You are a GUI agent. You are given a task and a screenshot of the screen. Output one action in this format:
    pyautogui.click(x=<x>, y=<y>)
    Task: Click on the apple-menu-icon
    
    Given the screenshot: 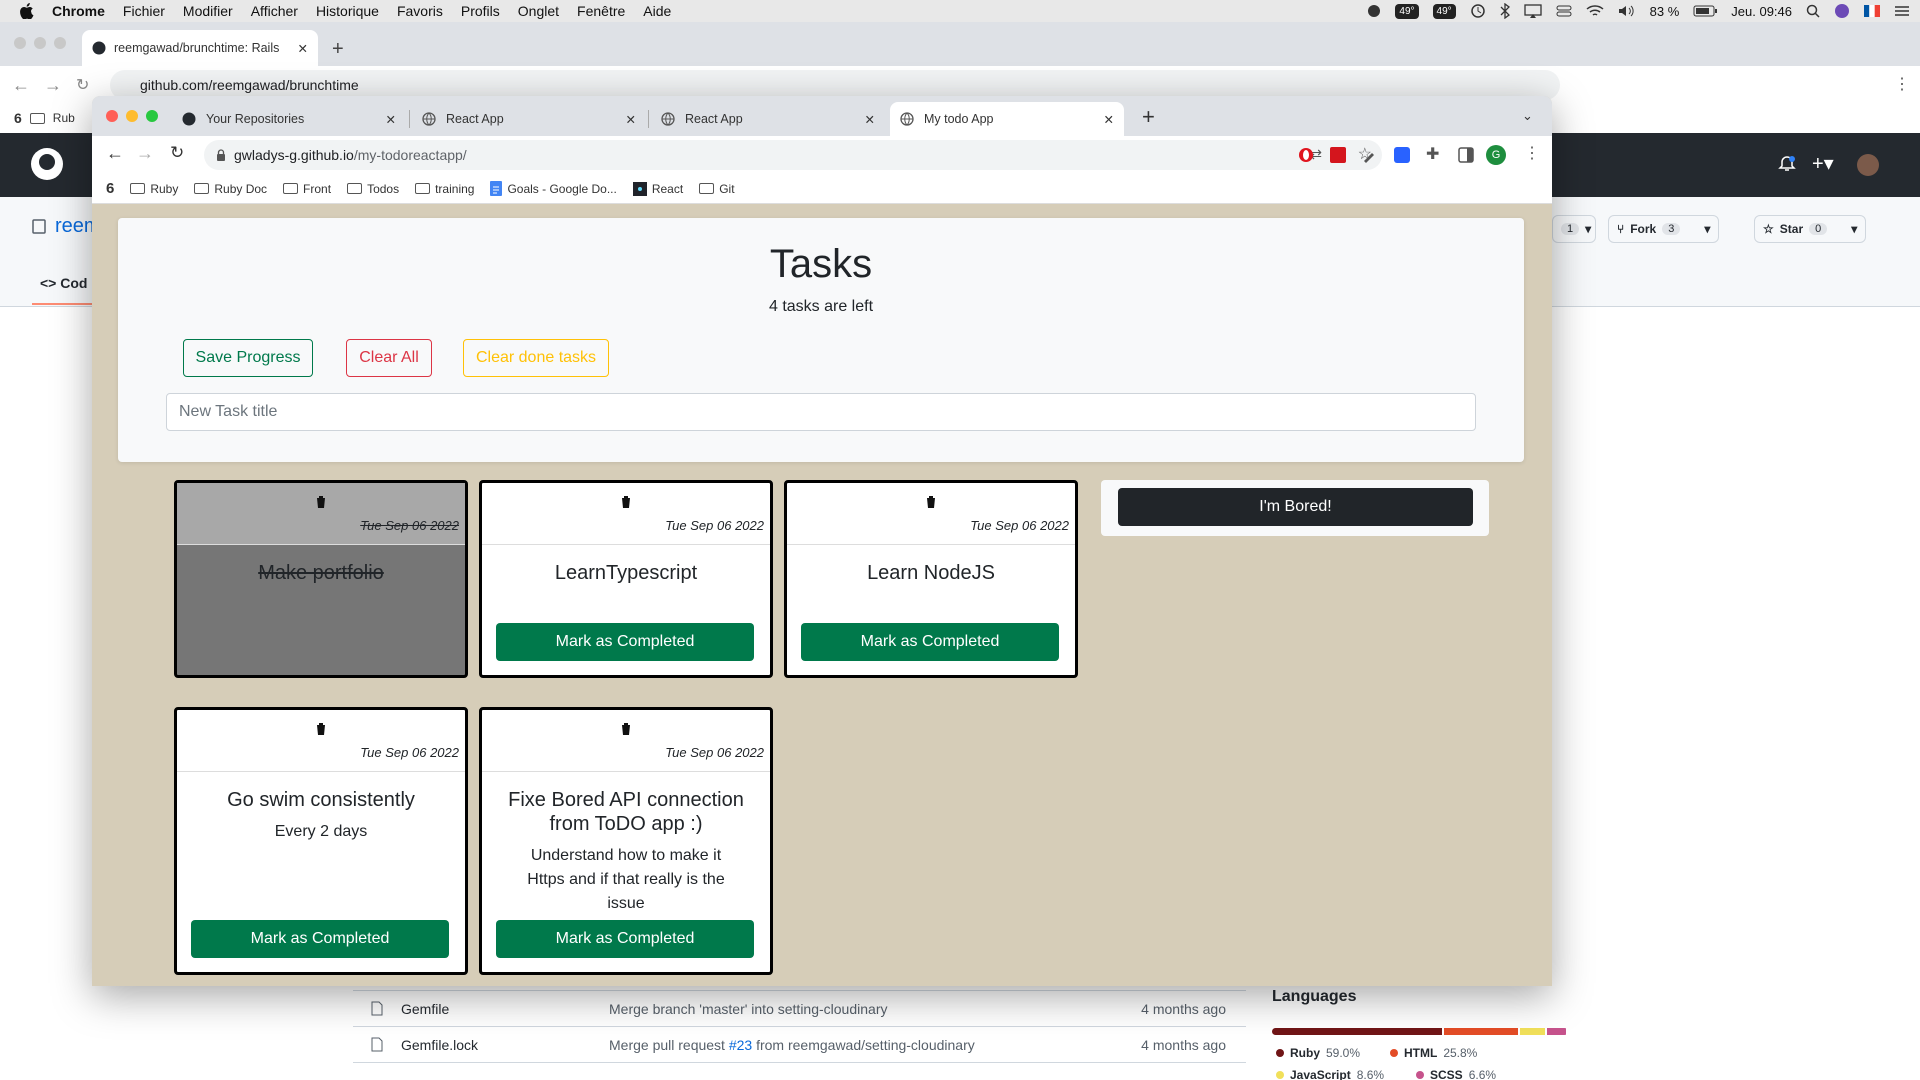 What is the action you would take?
    pyautogui.click(x=21, y=11)
    